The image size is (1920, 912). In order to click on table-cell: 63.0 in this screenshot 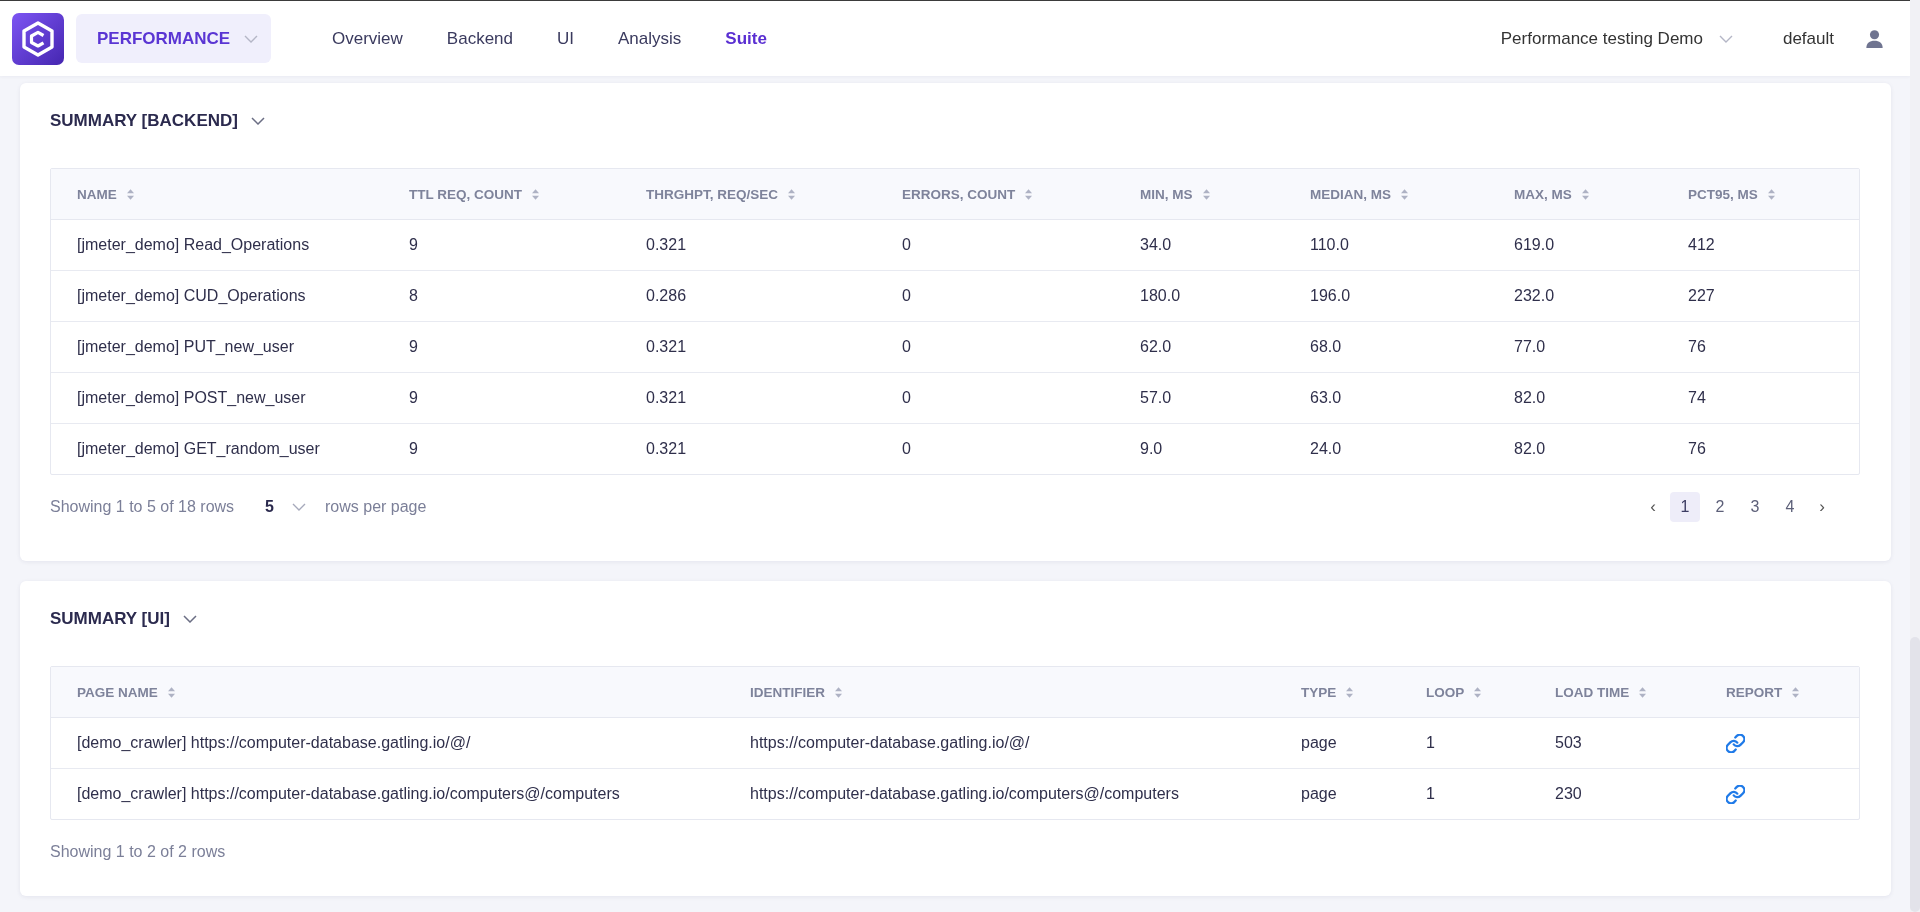, I will do `click(1326, 398)`.